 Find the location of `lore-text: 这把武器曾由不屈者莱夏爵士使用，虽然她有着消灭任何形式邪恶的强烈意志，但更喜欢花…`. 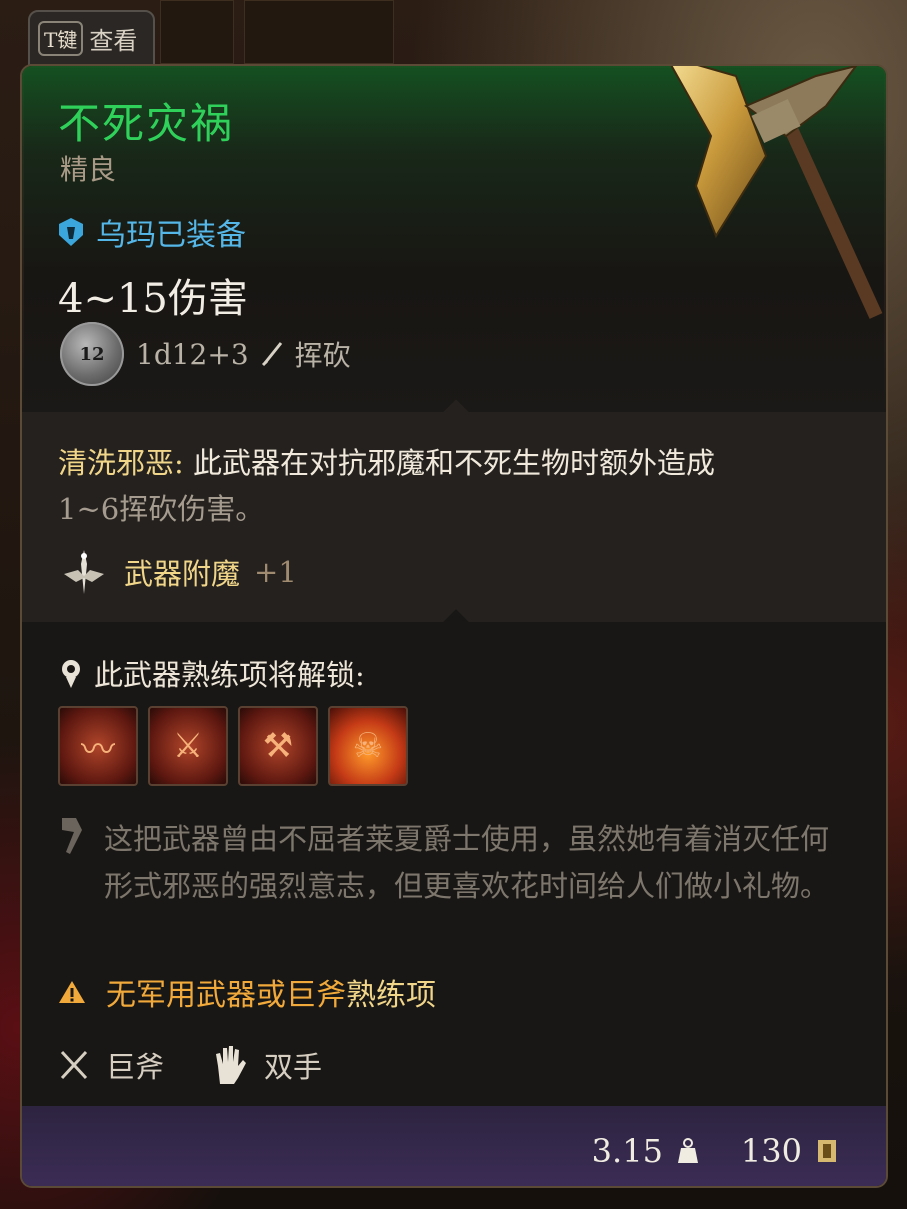

lore-text: 这把武器曾由不屈者莱夏爵士使用，虽然她有着消灭任何形式邪恶的强烈意志，但更喜欢花… is located at coordinates (467, 862).